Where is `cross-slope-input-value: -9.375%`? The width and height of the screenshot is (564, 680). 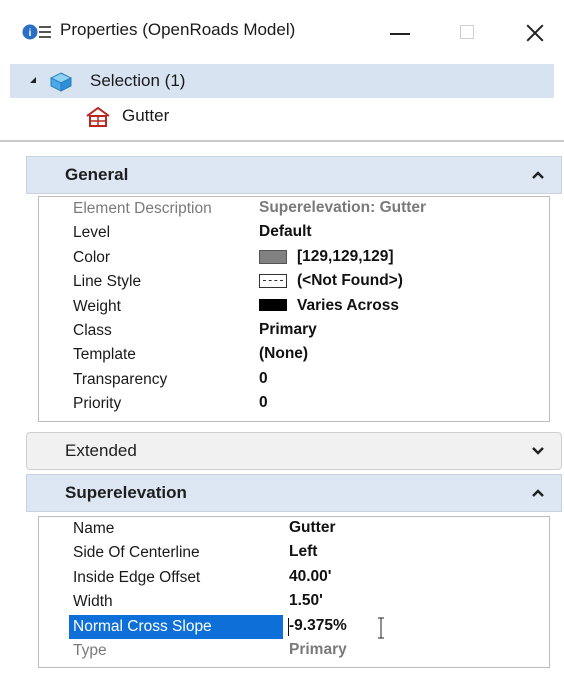
cross-slope-input-value: -9.375% is located at coordinates (318, 626).